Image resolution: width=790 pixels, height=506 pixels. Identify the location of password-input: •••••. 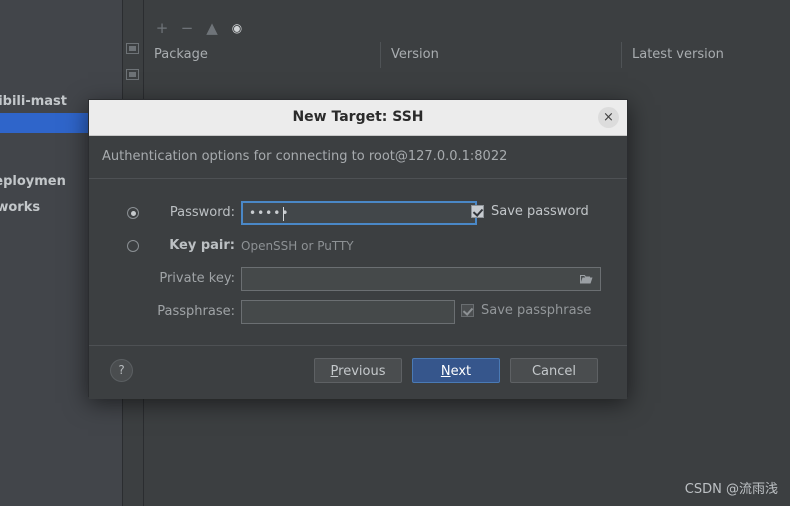
(359, 213).